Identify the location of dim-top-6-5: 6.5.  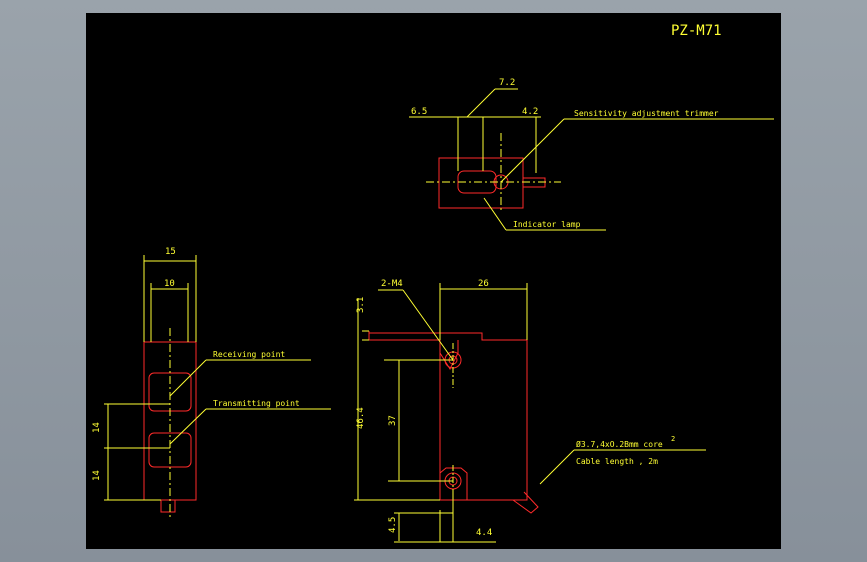
(419, 112).